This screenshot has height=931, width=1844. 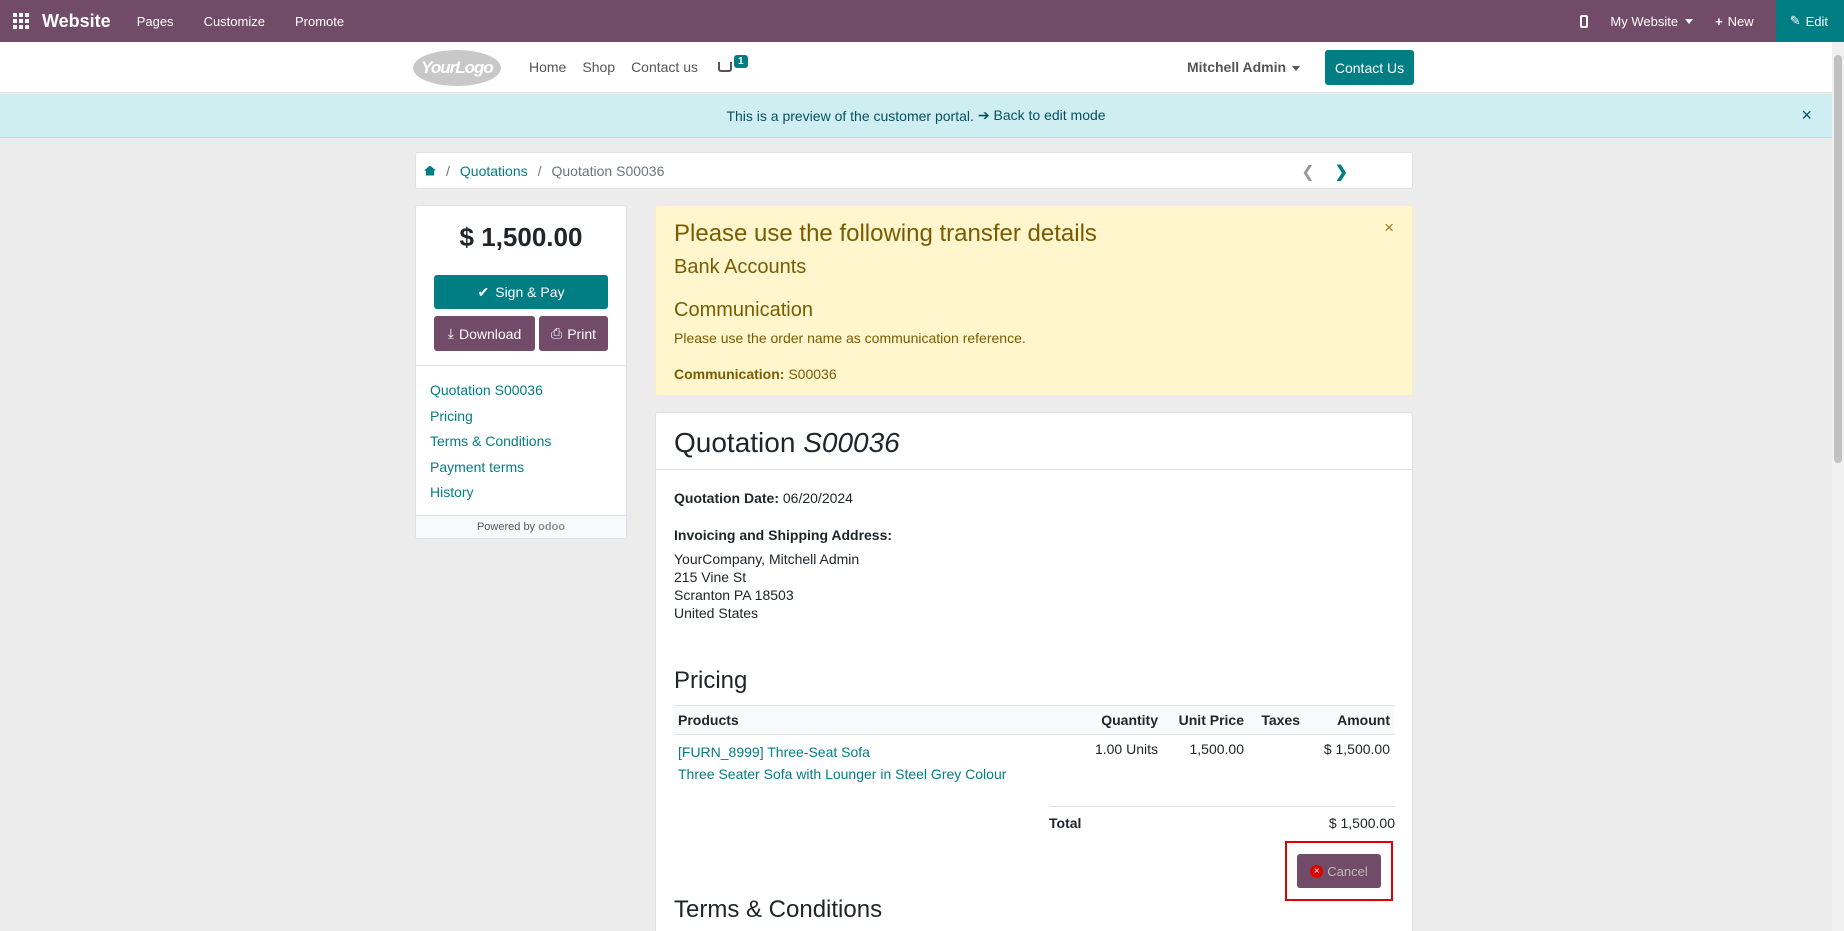 I want to click on sign-and-pay-button: ✔ Sign & Pay, so click(x=521, y=292).